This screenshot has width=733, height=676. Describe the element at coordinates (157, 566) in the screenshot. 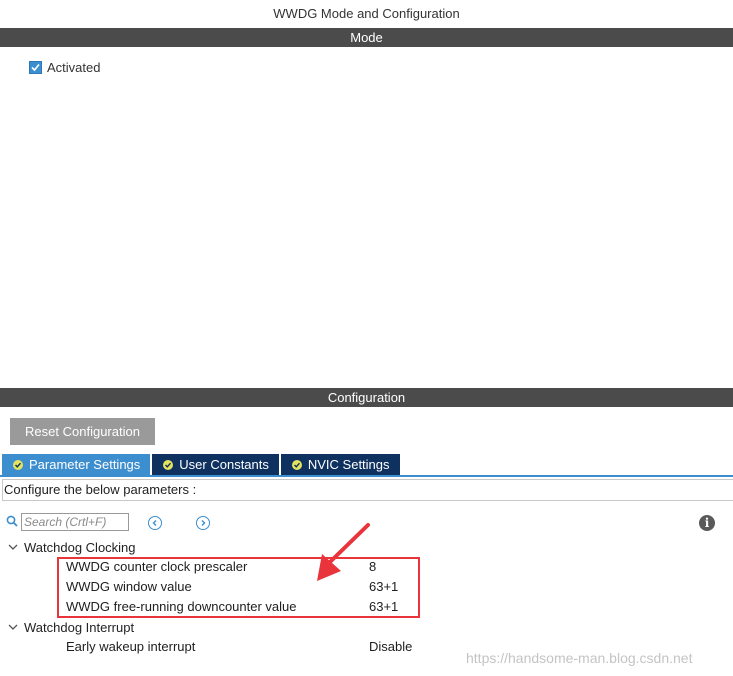

I see `param-name: WWDG counter clock prescaler` at that location.